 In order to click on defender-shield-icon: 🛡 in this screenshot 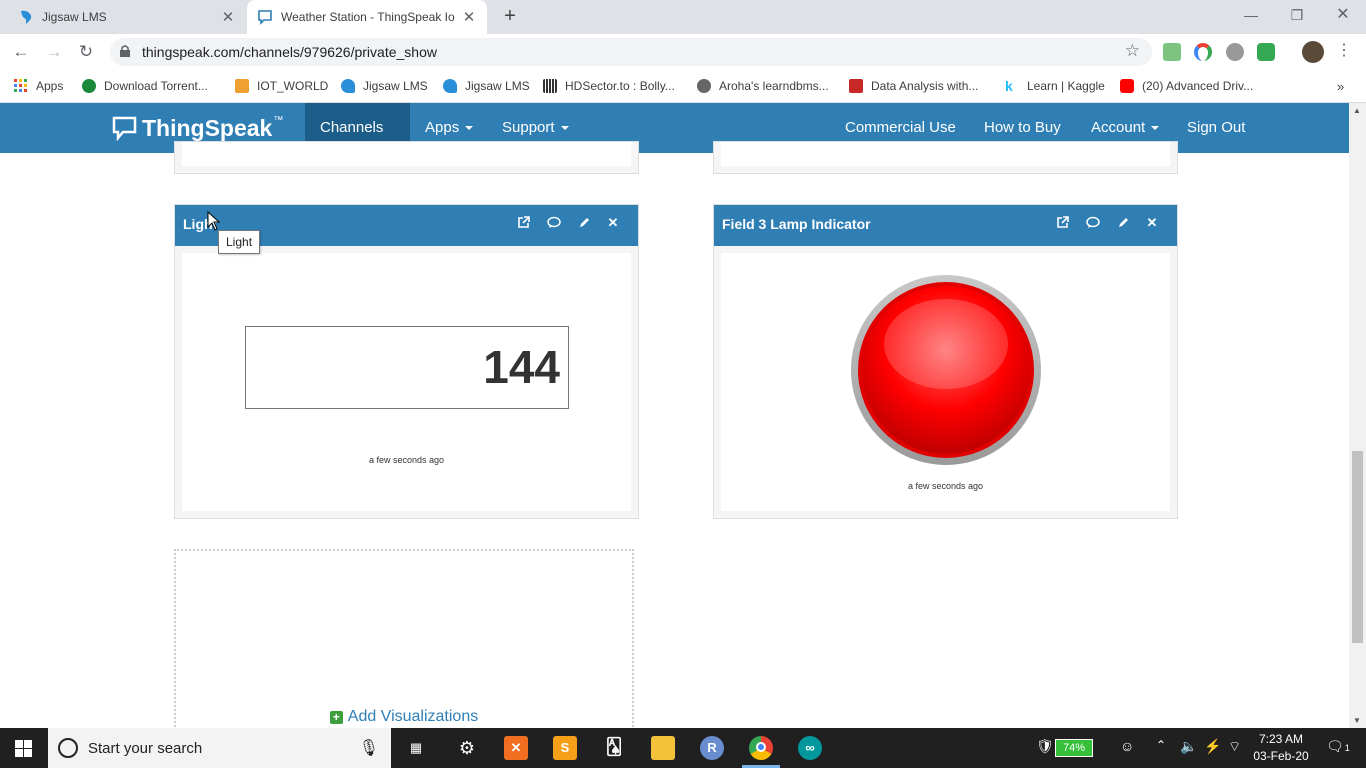, I will do `click(1045, 746)`.